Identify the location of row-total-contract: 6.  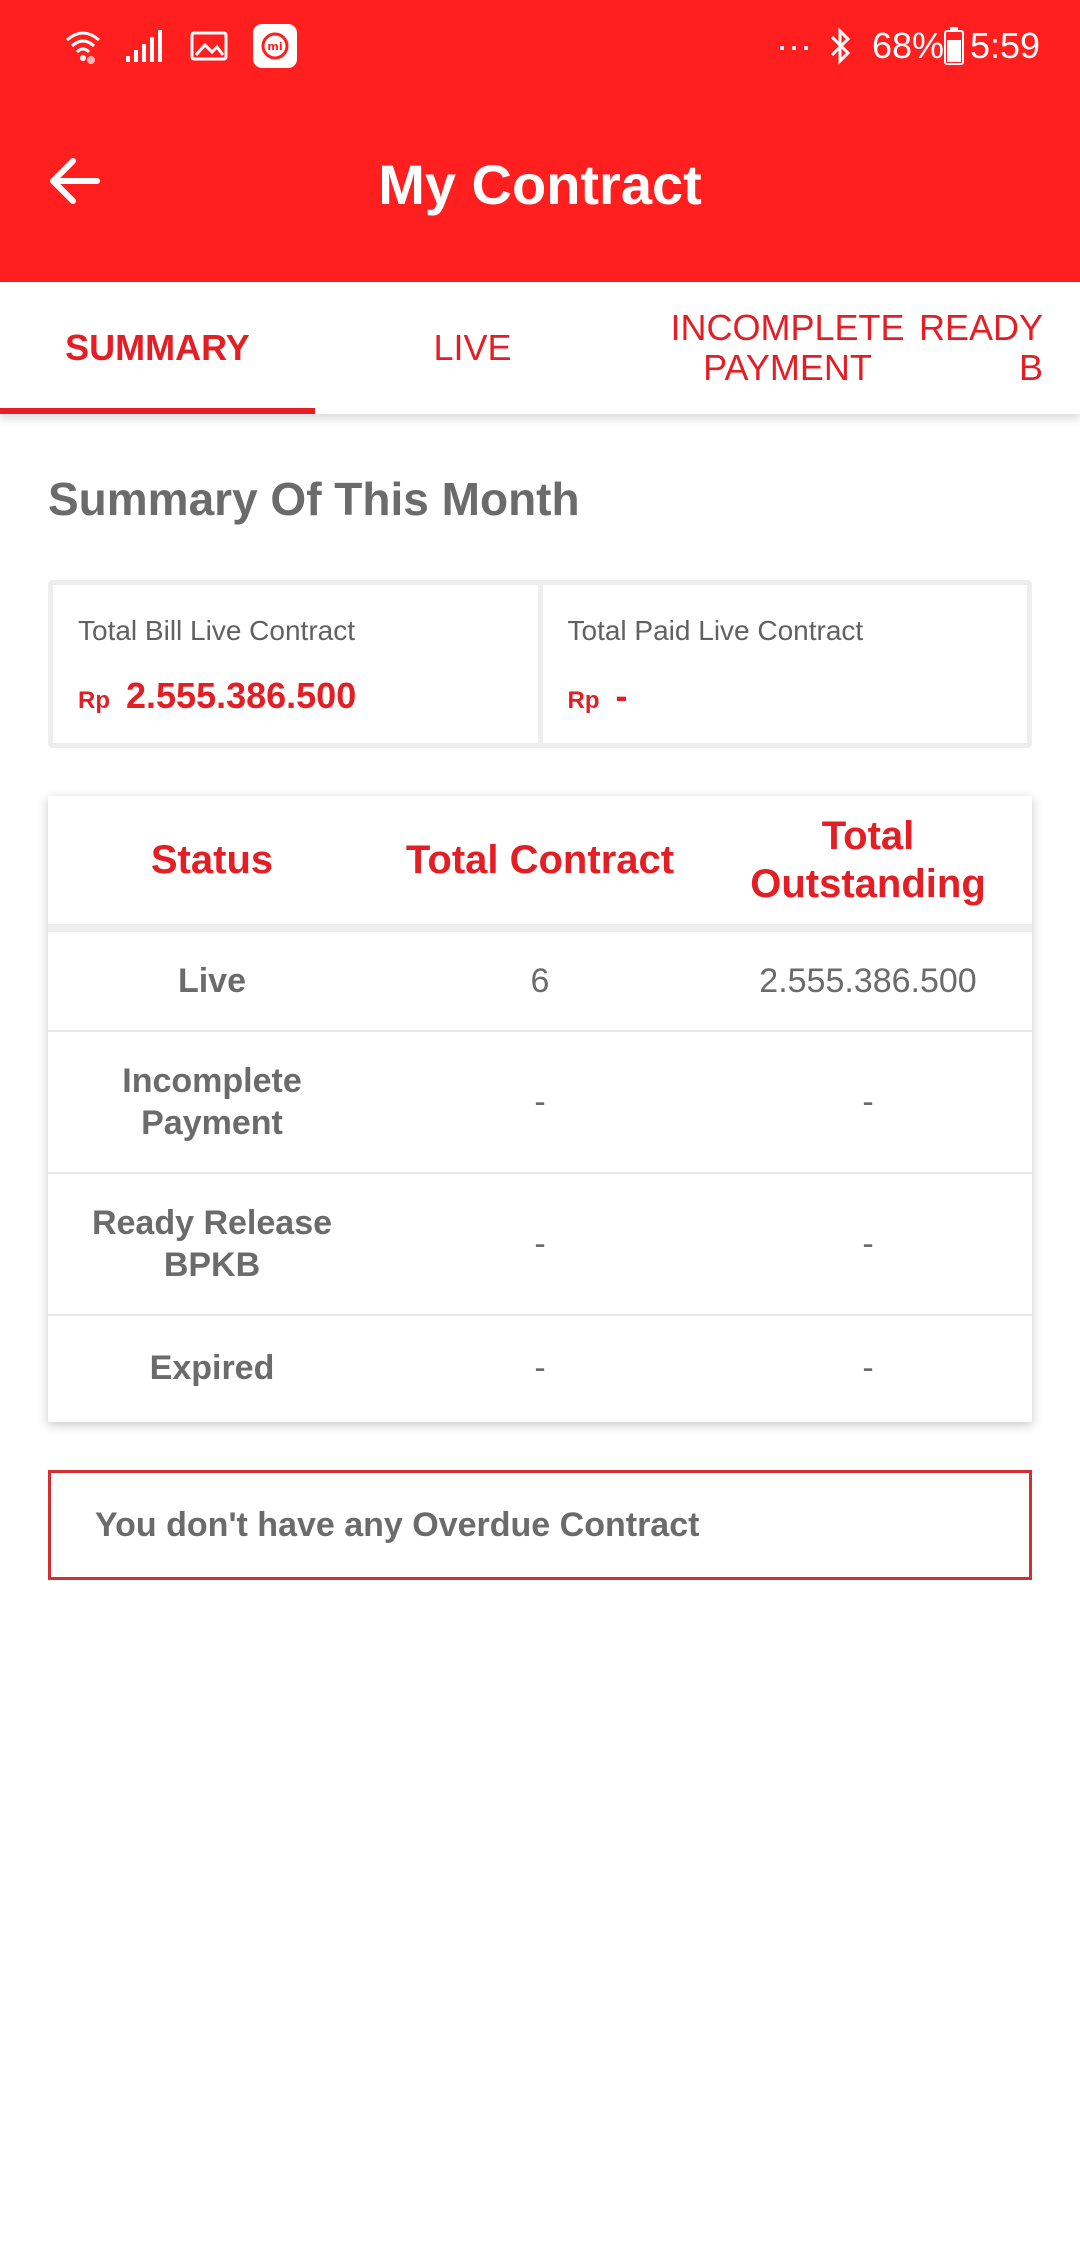
(540, 981).